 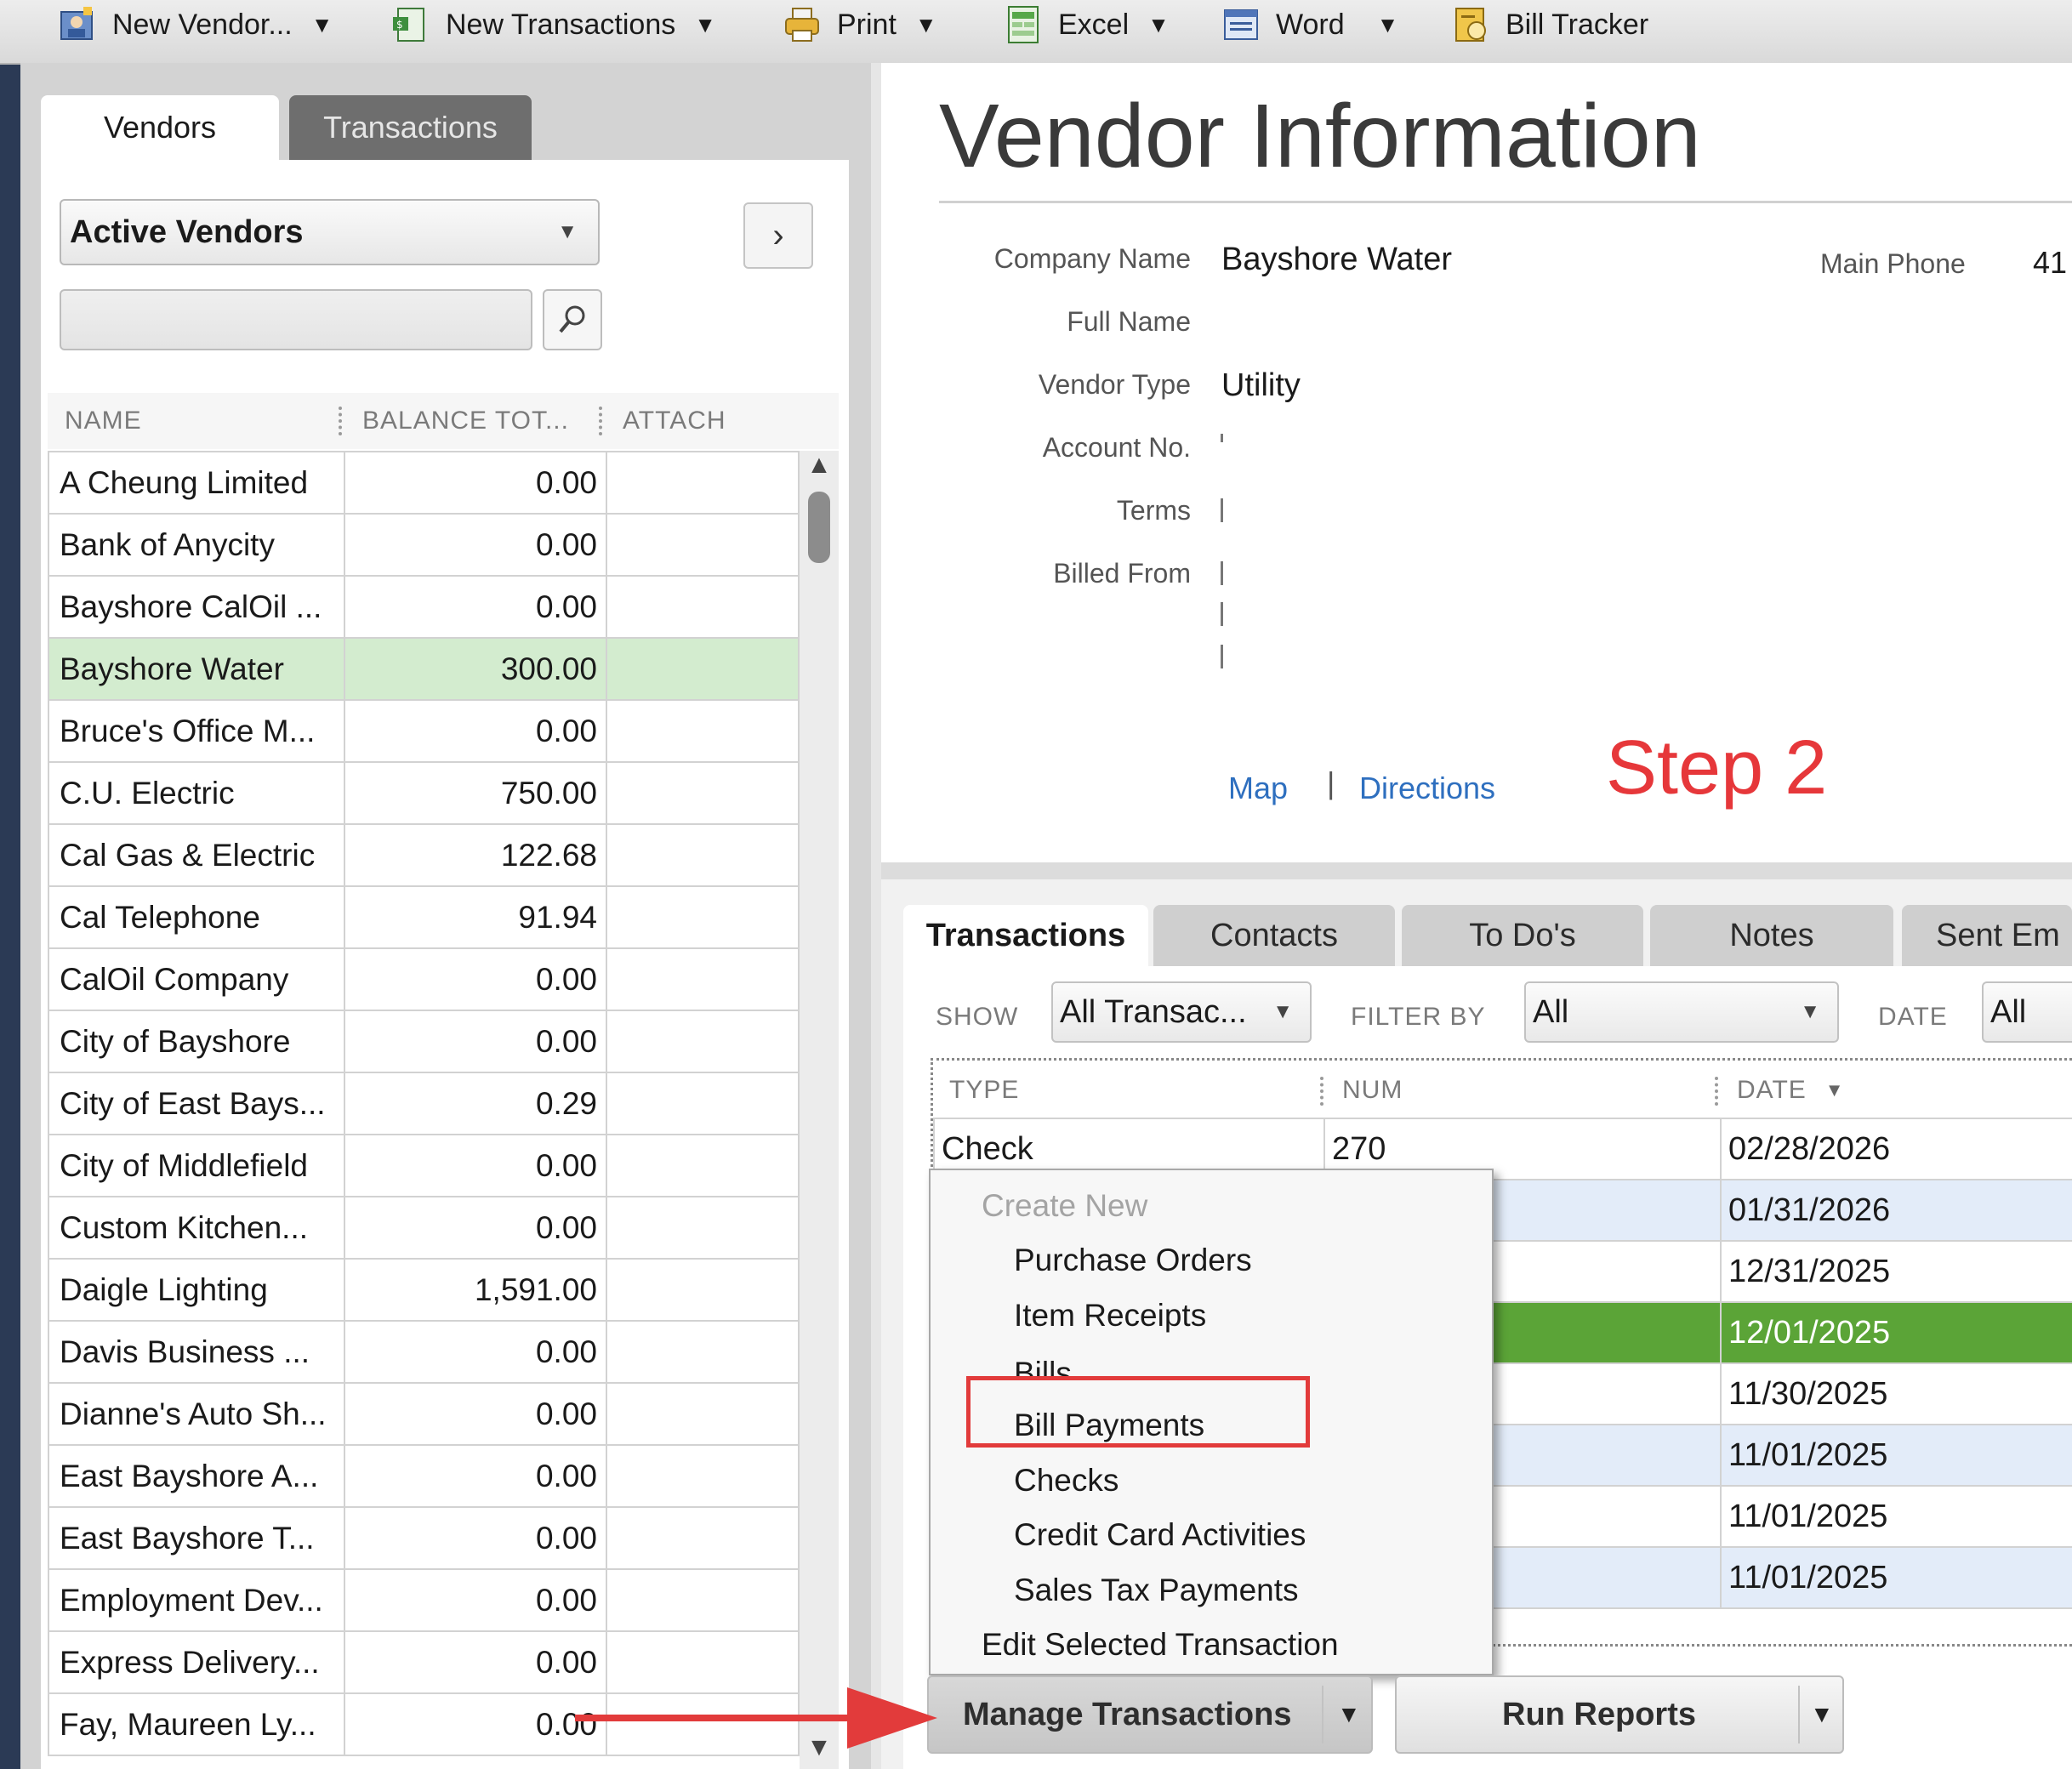 What do you see at coordinates (160, 127) in the screenshot?
I see `tab-vendors: Vendors` at bounding box center [160, 127].